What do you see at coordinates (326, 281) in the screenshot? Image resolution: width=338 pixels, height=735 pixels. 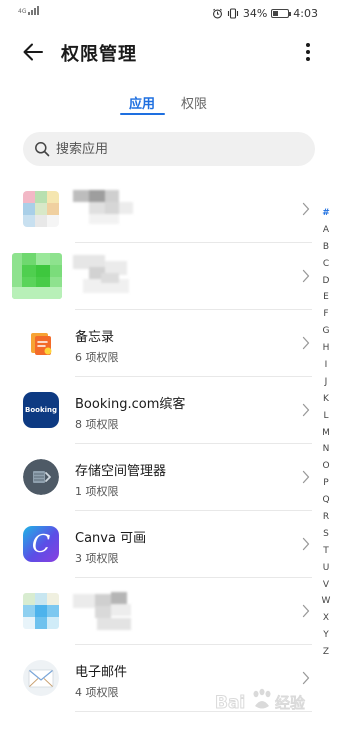 I see `alphabet-index-letter: D` at bounding box center [326, 281].